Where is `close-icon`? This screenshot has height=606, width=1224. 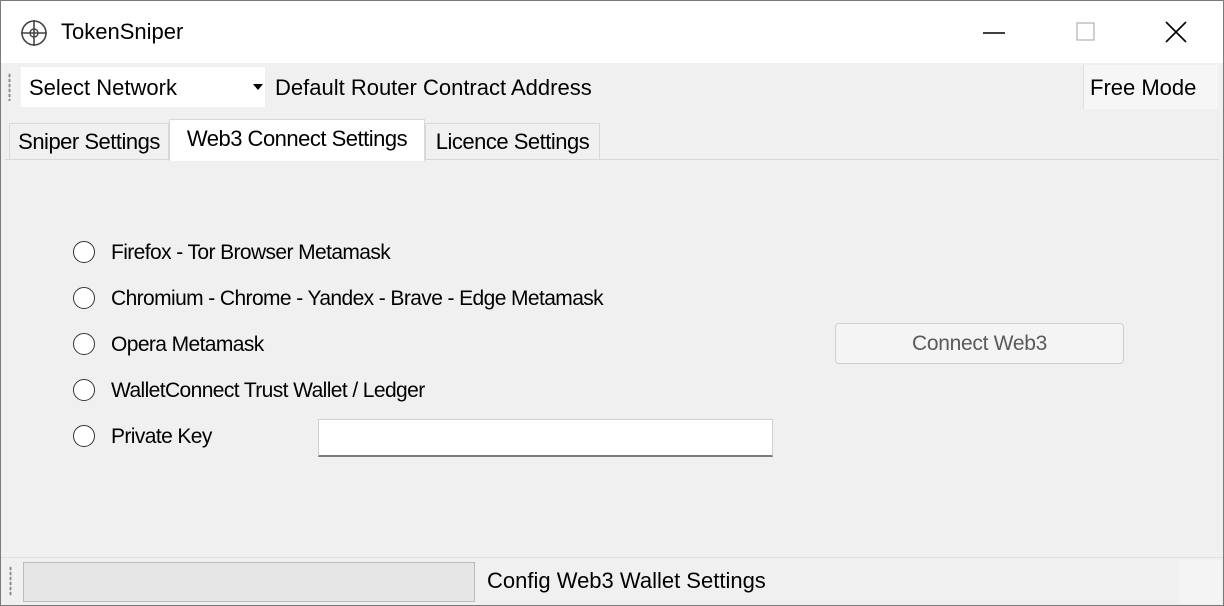
close-icon is located at coordinates (1176, 32).